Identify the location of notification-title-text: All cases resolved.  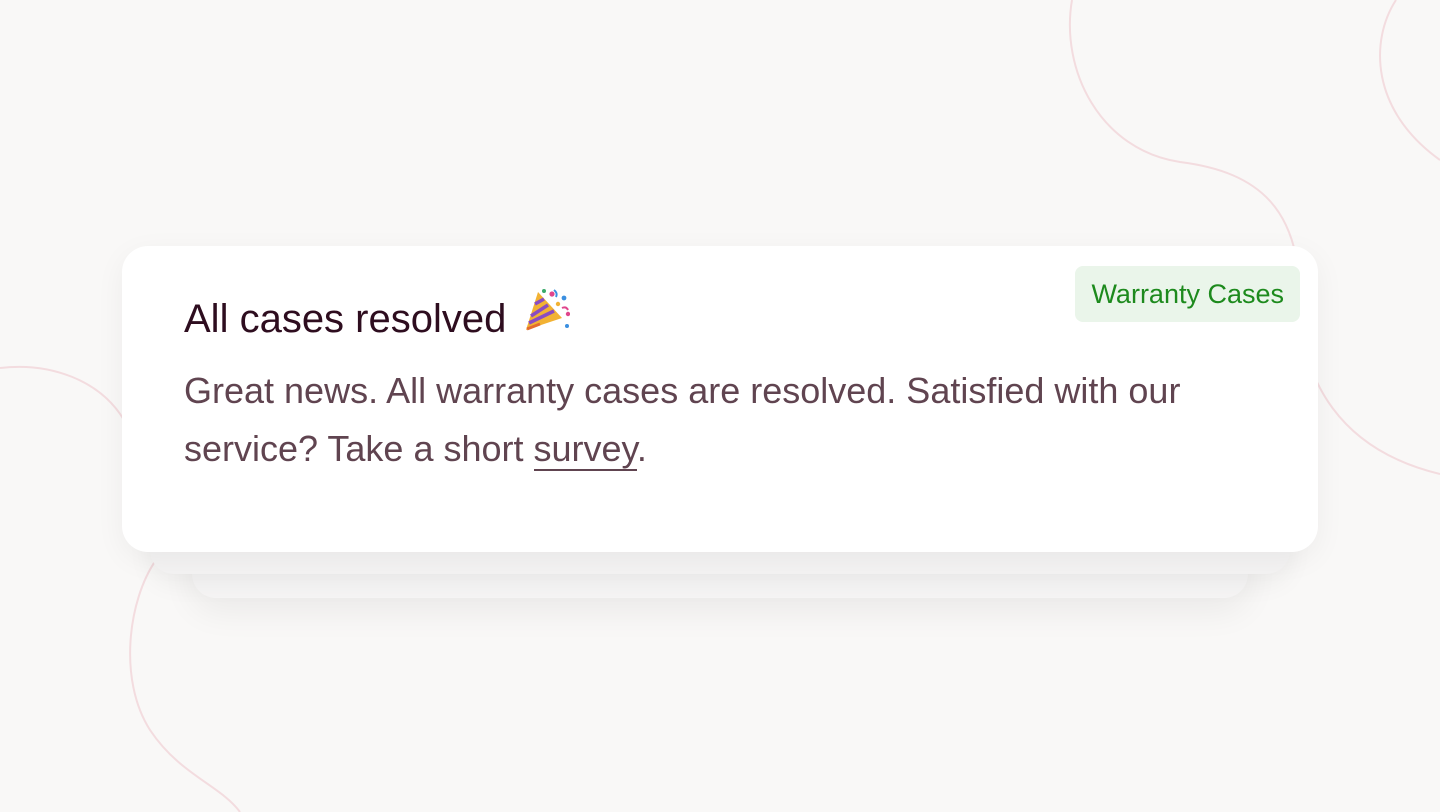
(345, 319).